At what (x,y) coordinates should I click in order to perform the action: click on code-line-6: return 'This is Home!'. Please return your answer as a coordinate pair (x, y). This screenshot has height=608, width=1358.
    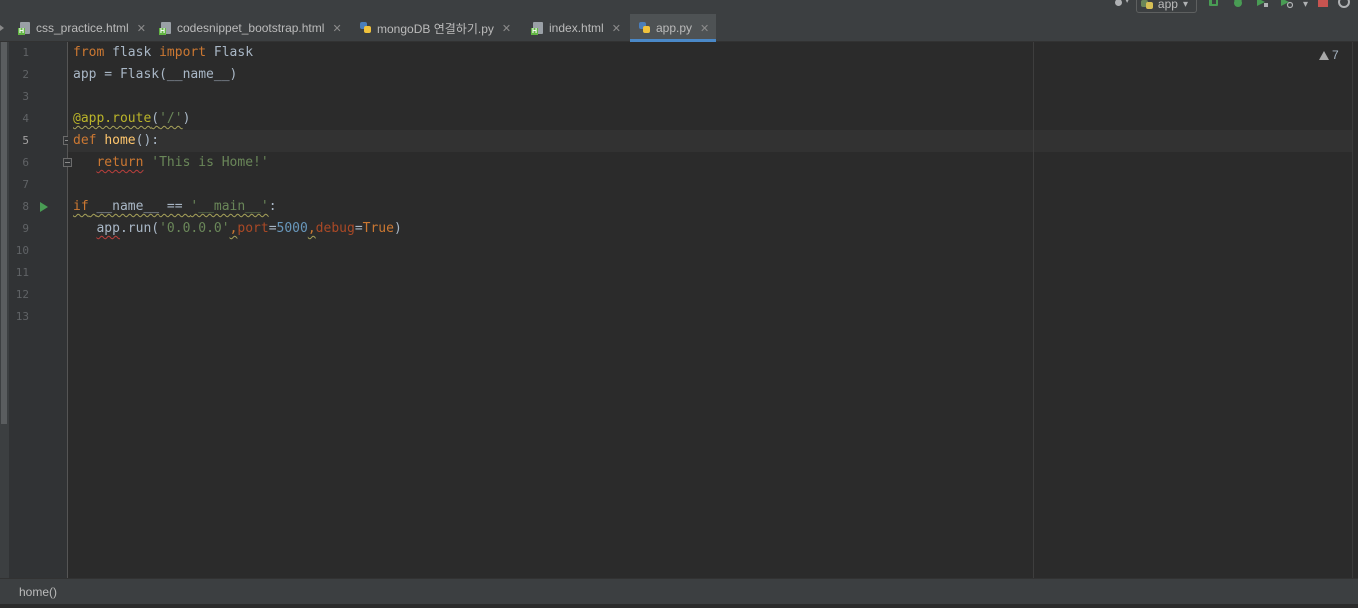
    Looking at the image, I should click on (182, 162).